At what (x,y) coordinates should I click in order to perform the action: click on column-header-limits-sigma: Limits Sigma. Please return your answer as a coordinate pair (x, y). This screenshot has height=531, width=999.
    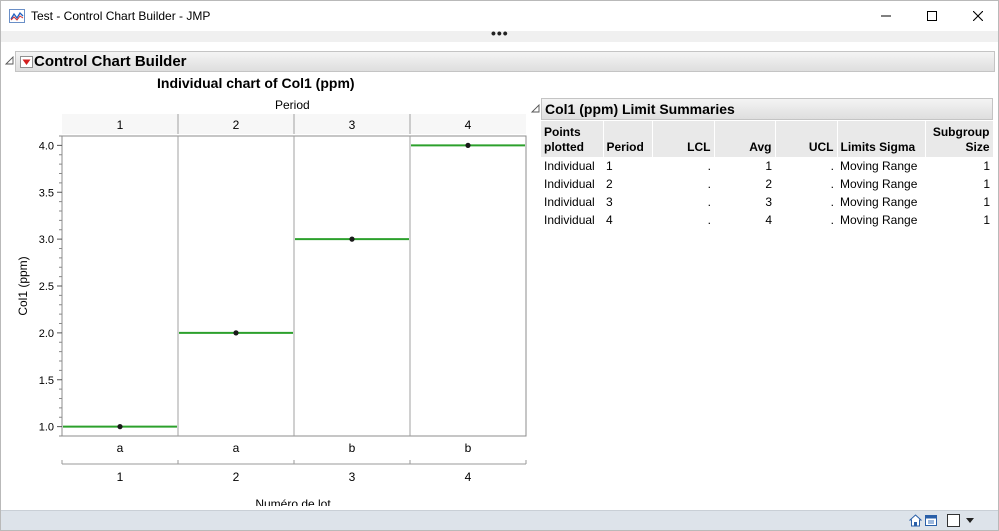
    Looking at the image, I should click on (881, 139).